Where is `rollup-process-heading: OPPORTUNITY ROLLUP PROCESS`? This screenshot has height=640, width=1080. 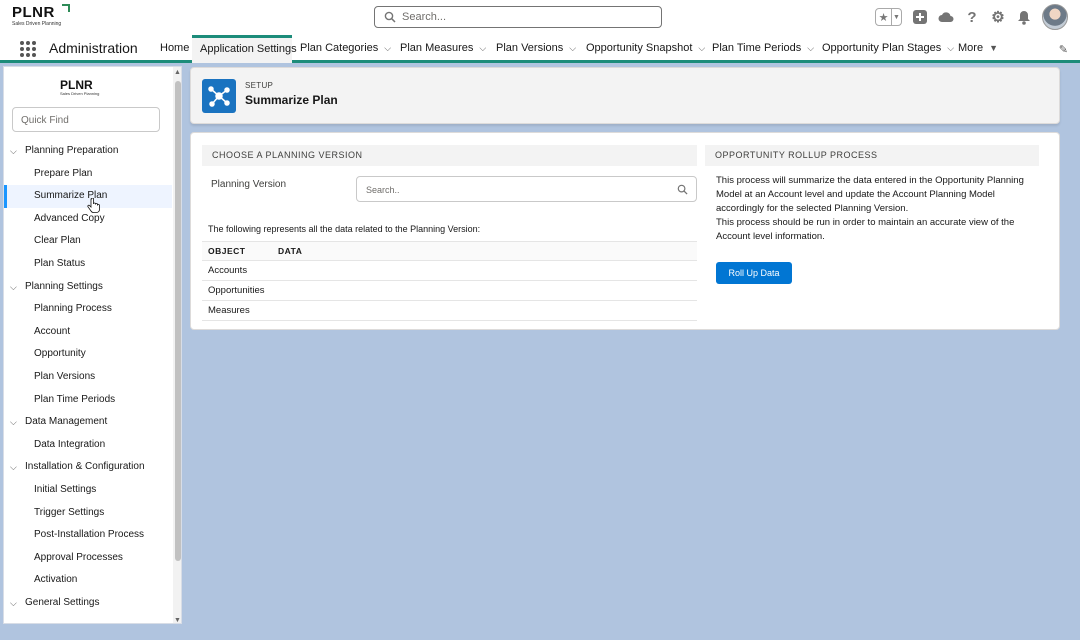 rollup-process-heading: OPPORTUNITY ROLLUP PROCESS is located at coordinates (872, 155).